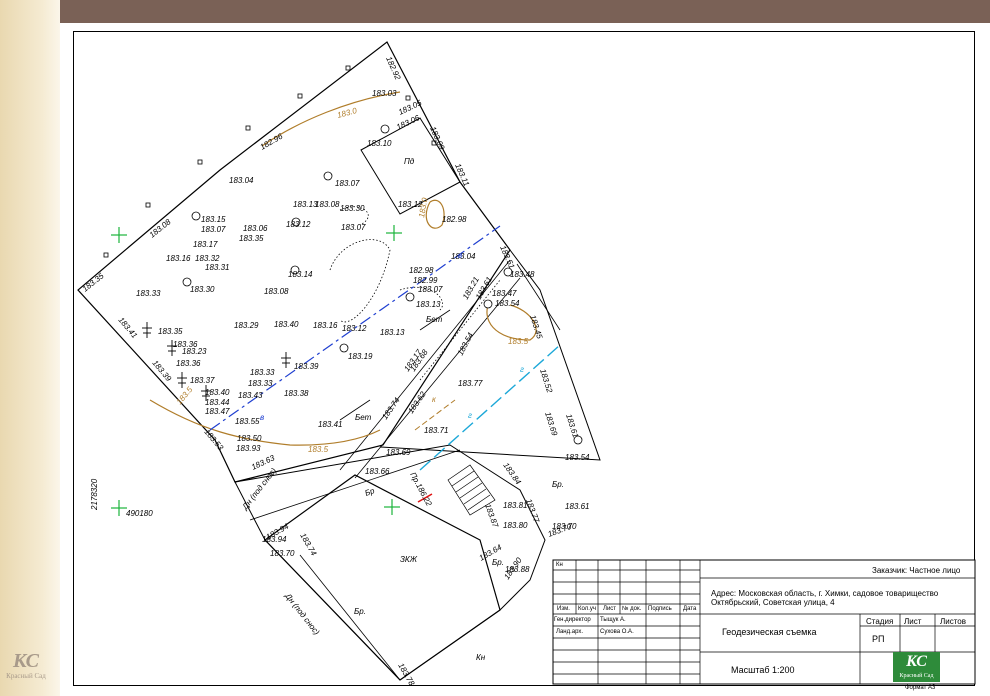  I want to click on tb-sheets-label: Листов, so click(953, 621).